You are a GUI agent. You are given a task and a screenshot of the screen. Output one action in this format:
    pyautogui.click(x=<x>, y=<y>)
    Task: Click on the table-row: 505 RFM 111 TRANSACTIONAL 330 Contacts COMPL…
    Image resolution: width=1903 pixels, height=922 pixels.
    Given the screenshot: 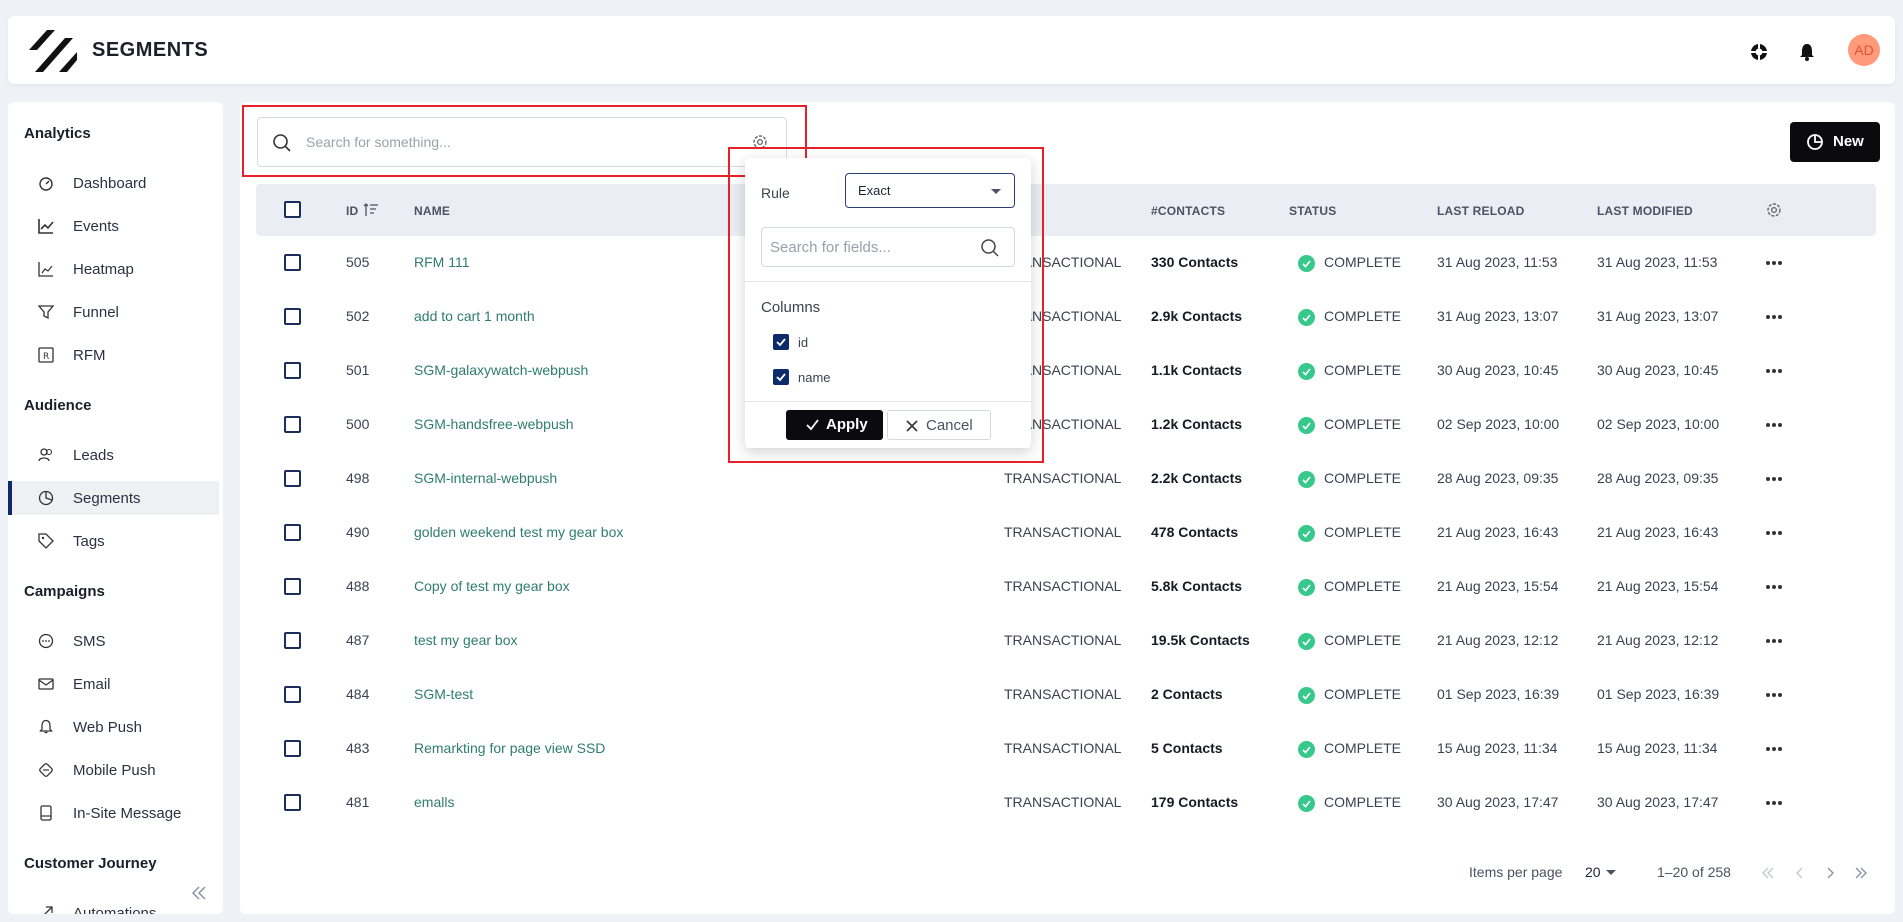 What is the action you would take?
    pyautogui.click(x=1066, y=263)
    